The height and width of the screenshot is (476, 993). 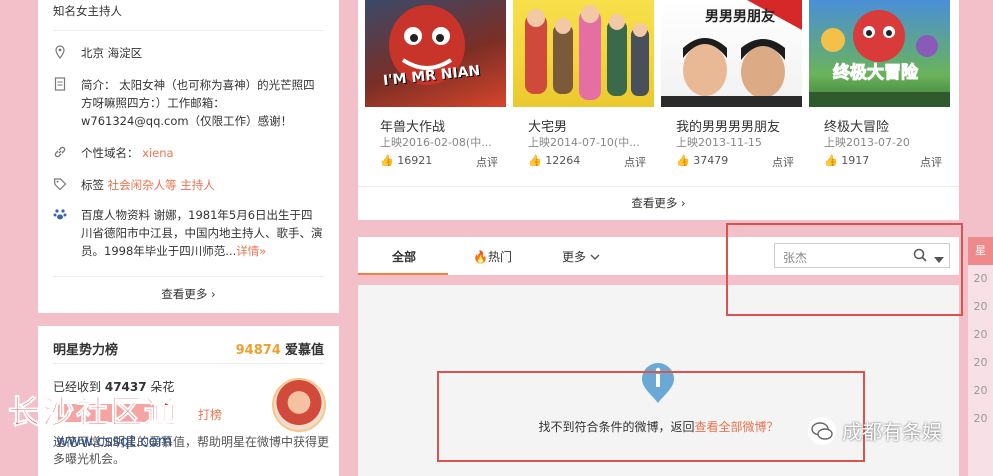 What do you see at coordinates (439, 162) in the screenshot?
I see `movie-footer: 👍 16921 点评` at bounding box center [439, 162].